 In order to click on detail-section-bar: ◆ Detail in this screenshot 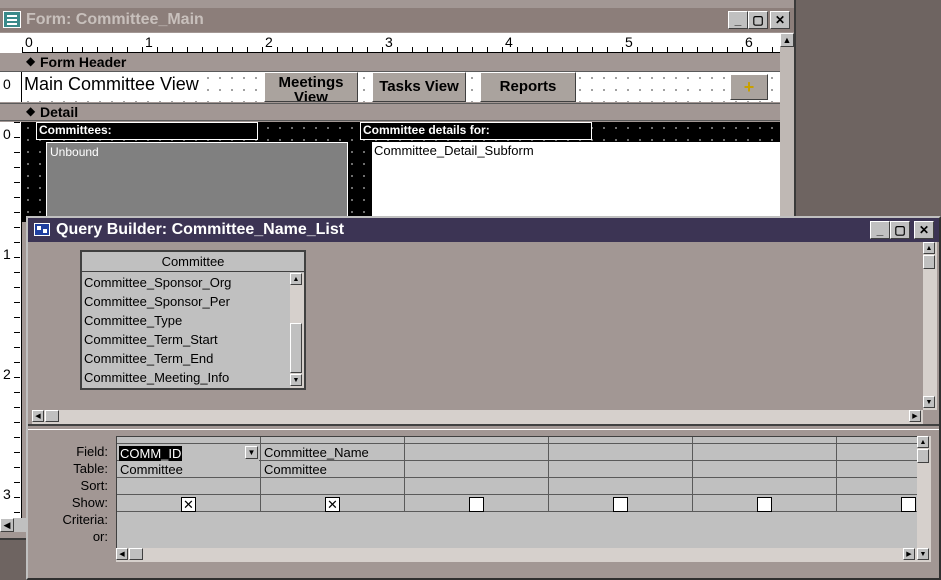, I will do `click(390, 112)`.